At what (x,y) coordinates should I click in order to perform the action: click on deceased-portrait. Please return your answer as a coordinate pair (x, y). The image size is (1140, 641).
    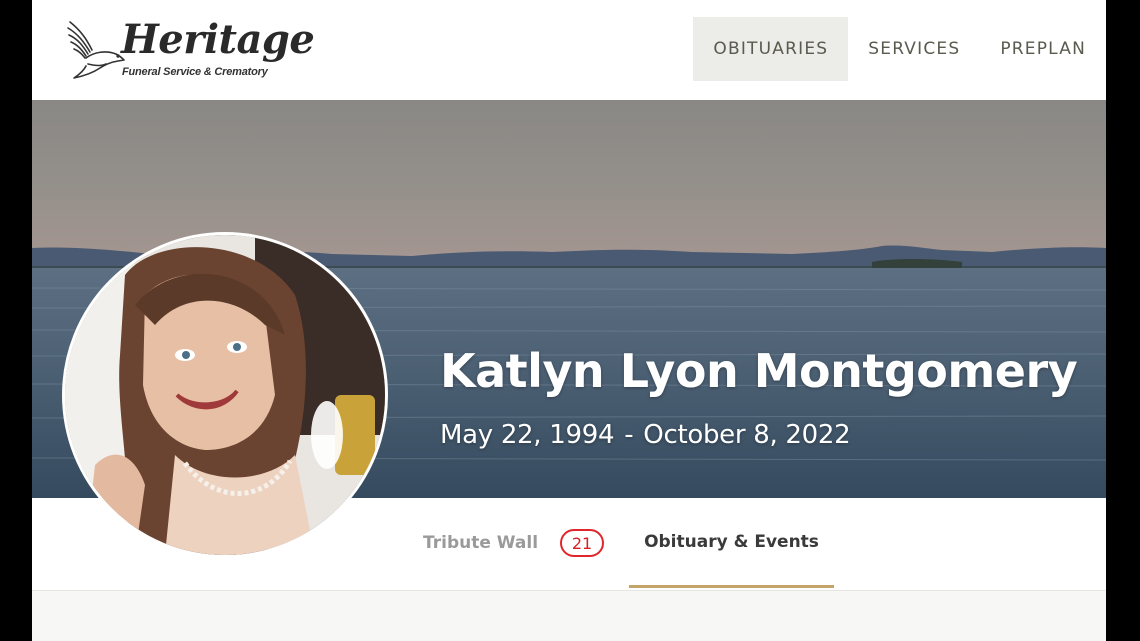
    Looking at the image, I should click on (225, 395).